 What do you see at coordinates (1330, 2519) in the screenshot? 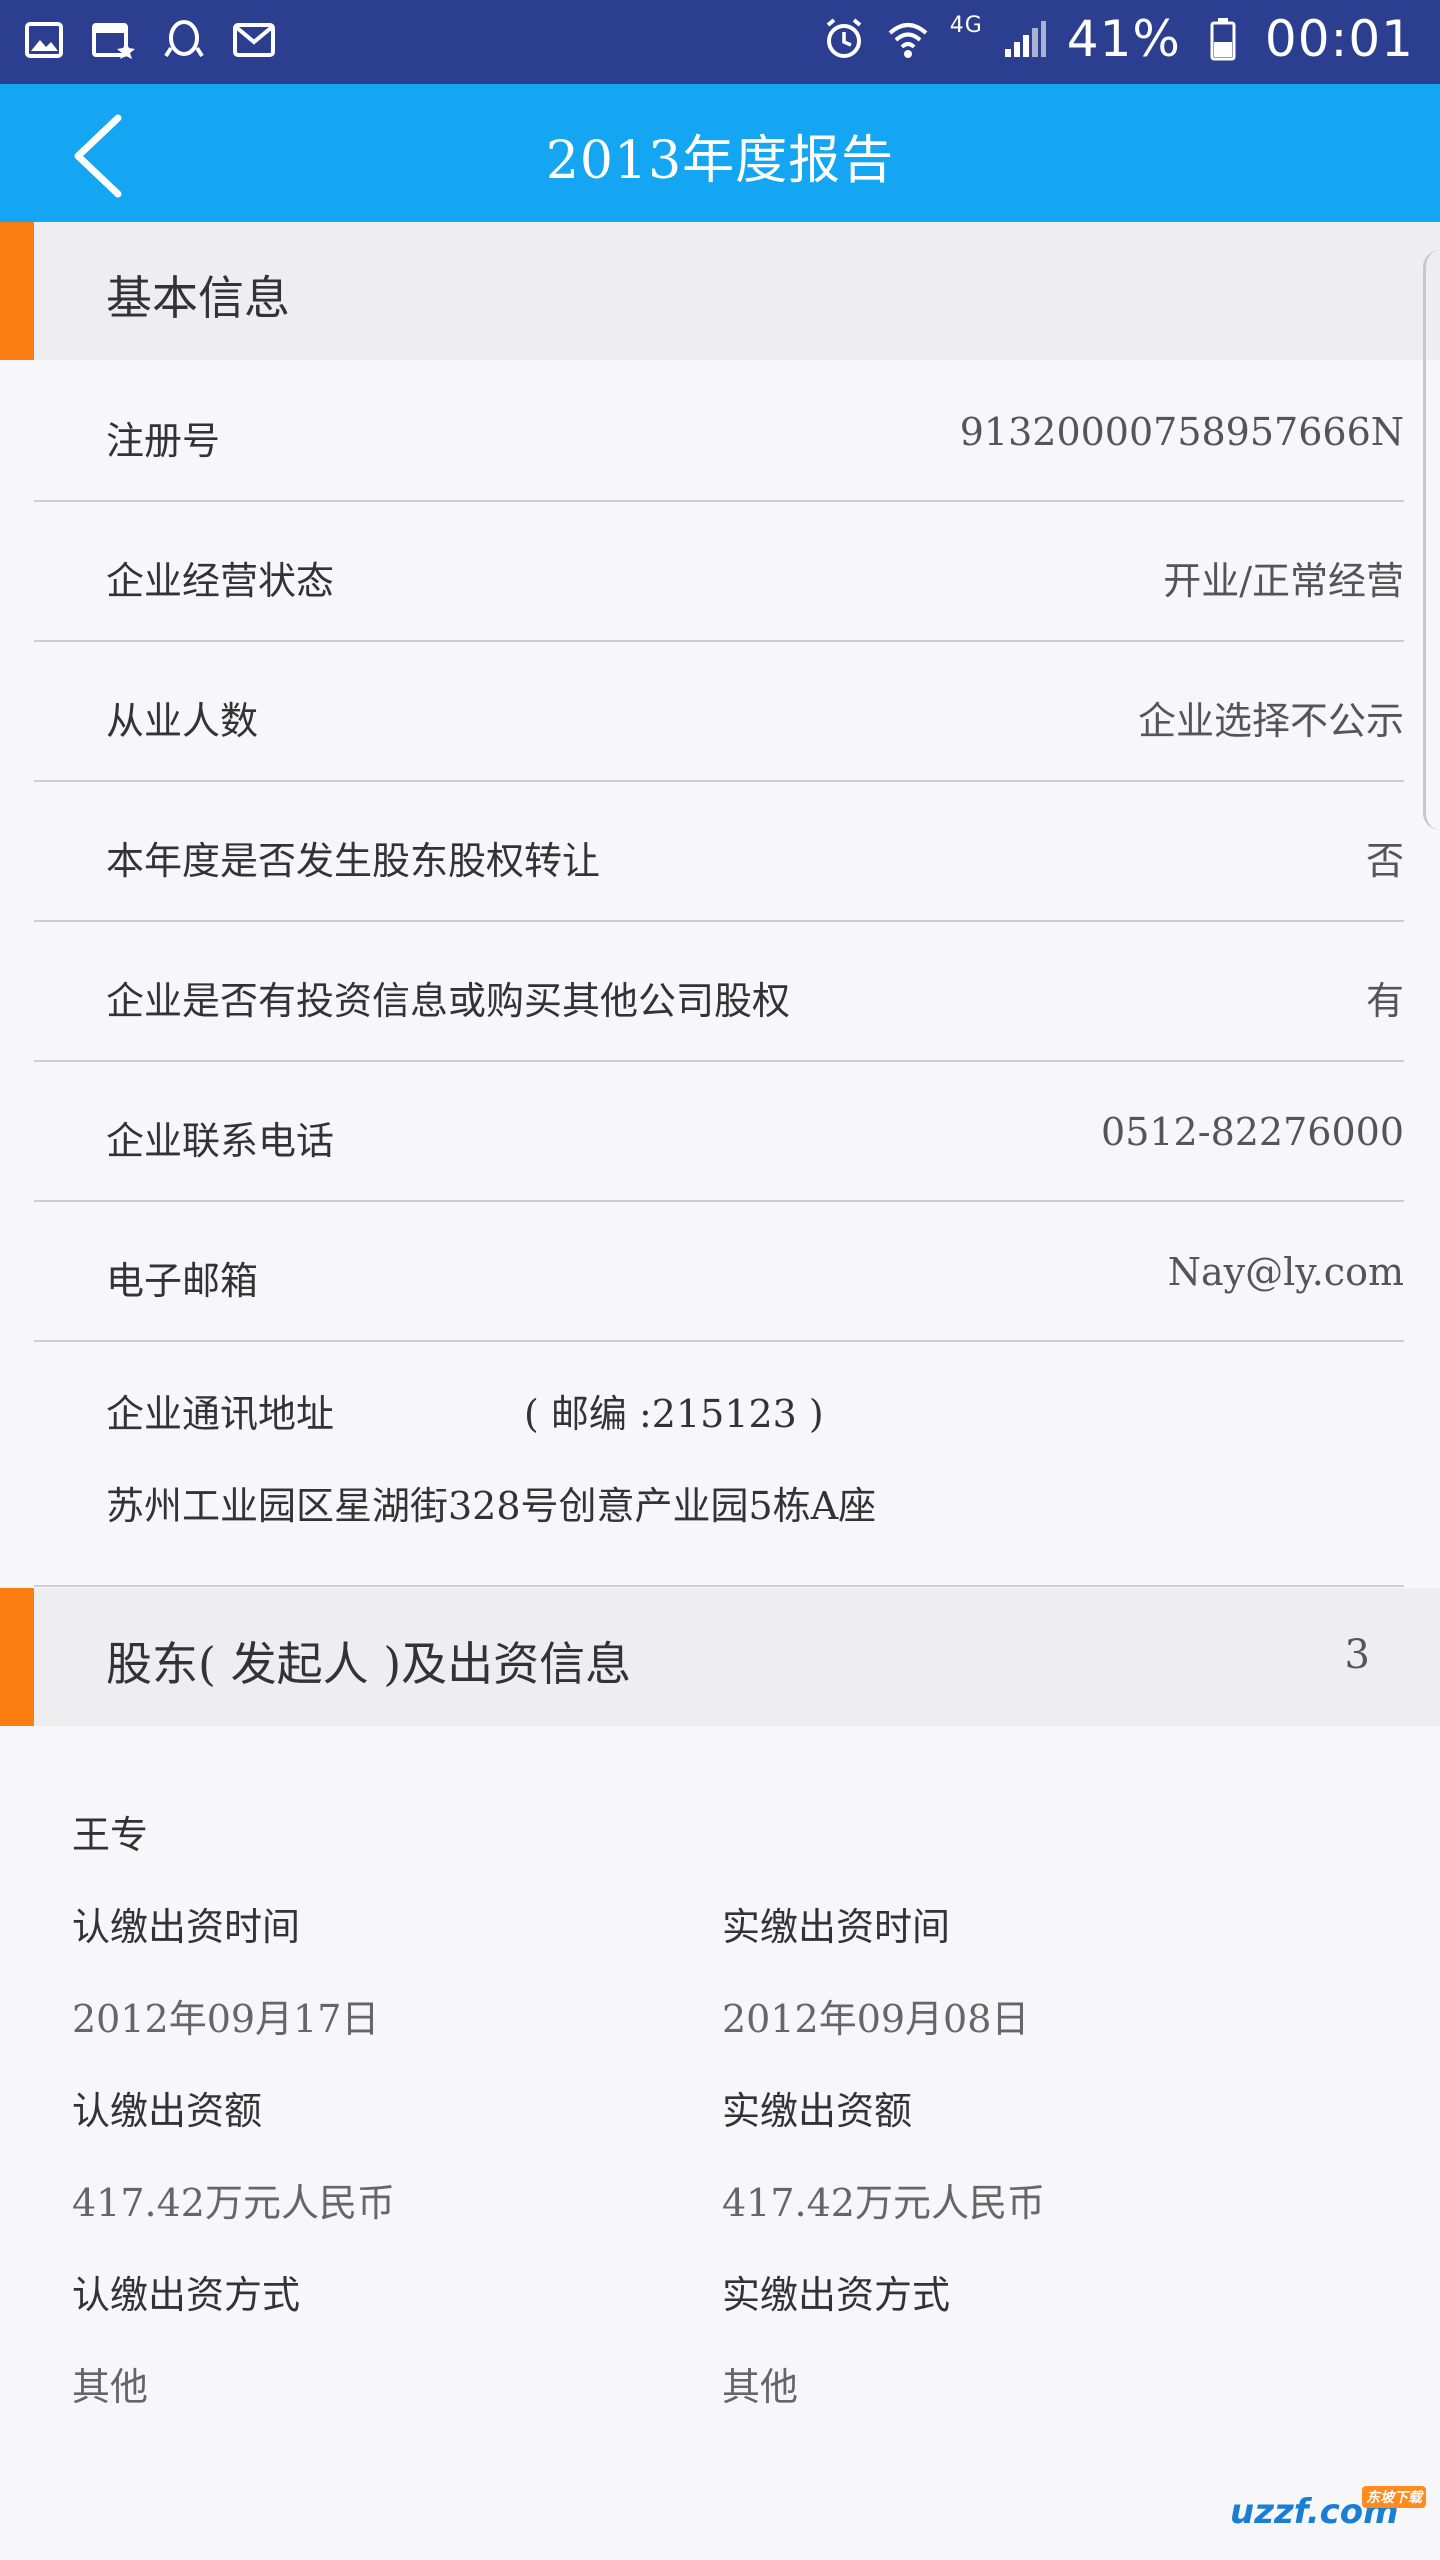
I see `watermark-logo: uzzf.com 东坡下载` at bounding box center [1330, 2519].